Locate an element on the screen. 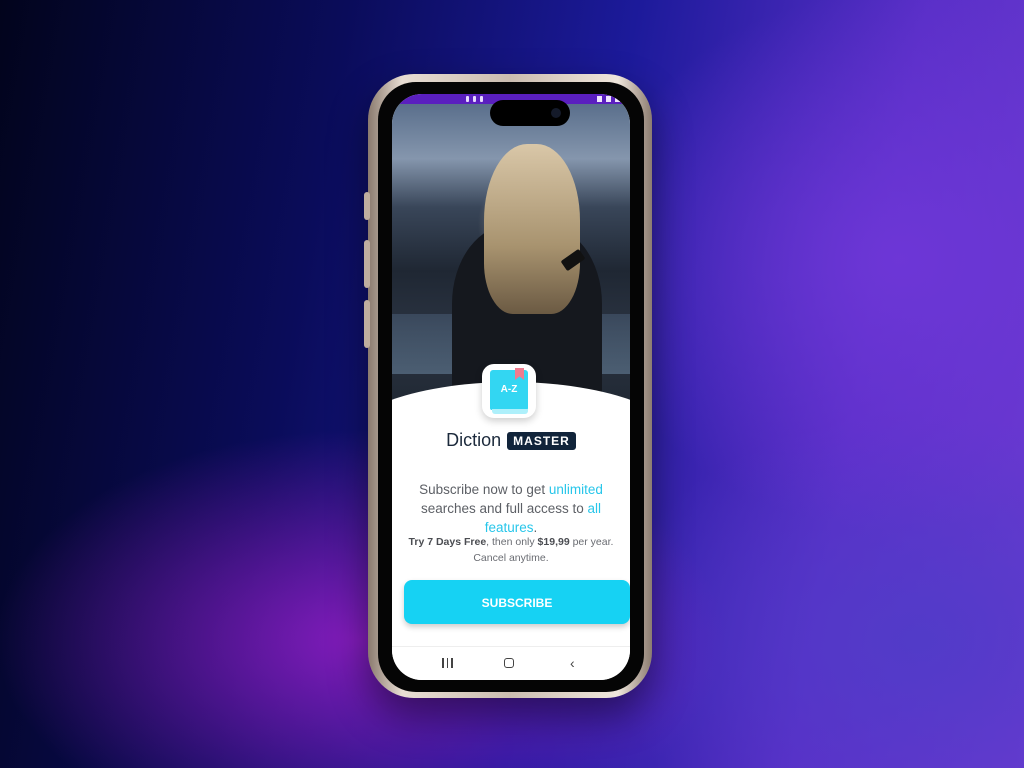 The width and height of the screenshot is (1024, 768). hero-photo is located at coordinates (511, 256).